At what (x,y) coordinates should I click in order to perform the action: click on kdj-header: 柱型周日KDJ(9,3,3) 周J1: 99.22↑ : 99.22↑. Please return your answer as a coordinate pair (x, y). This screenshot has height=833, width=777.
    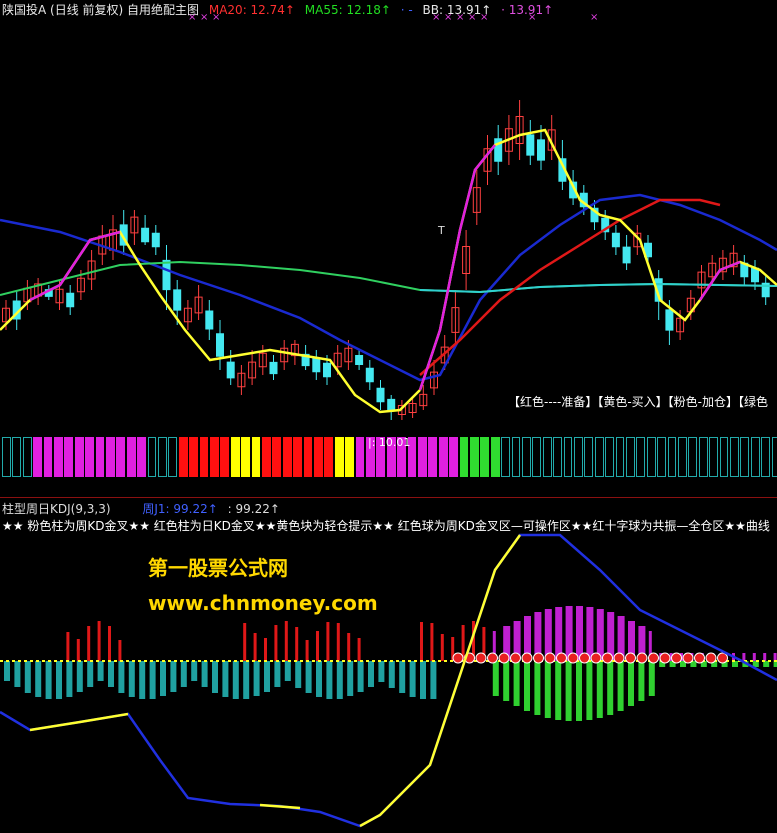
    Looking at the image, I should click on (141, 508).